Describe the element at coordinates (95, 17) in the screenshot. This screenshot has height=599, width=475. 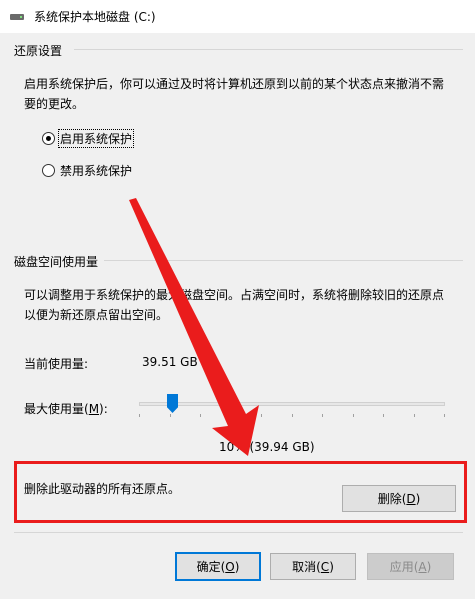
I see `window-title: 系统保护本地磁盘 (C:)` at that location.